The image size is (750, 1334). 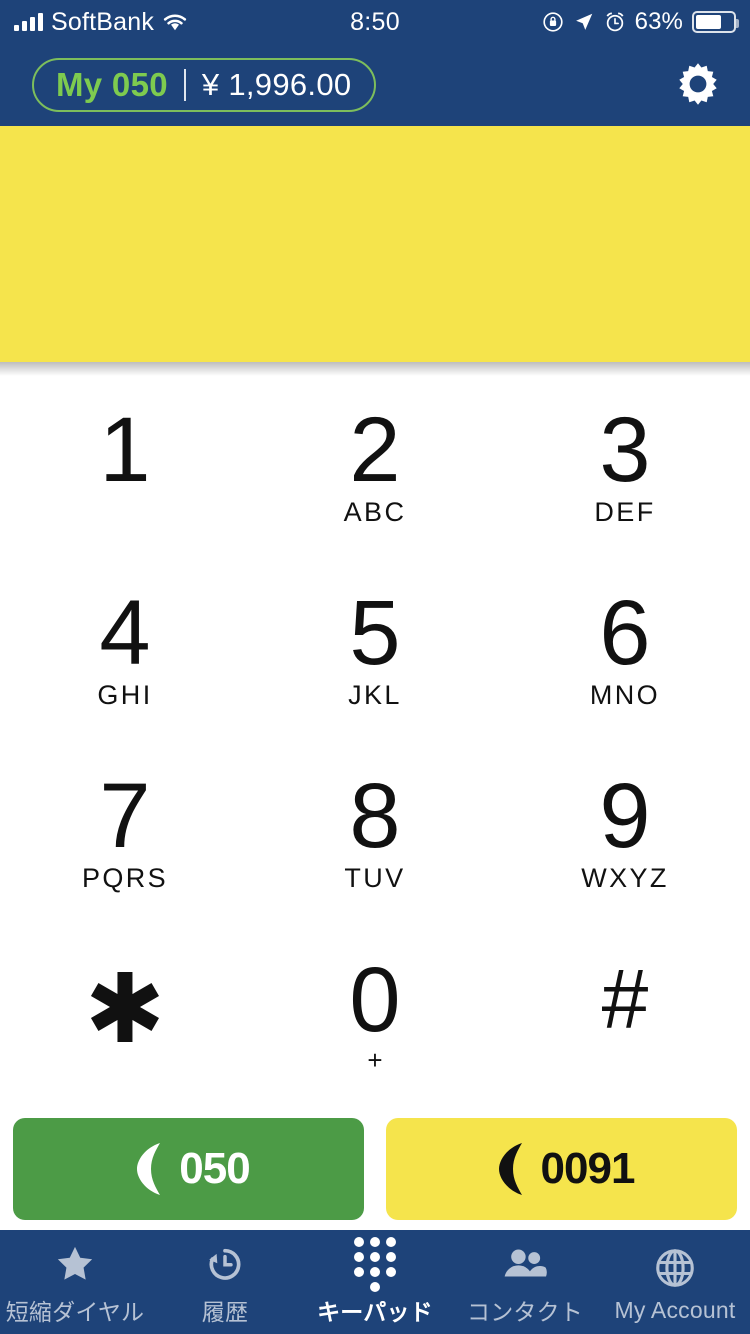 What do you see at coordinates (375, 877) in the screenshot?
I see `key-8-letters: TUV` at bounding box center [375, 877].